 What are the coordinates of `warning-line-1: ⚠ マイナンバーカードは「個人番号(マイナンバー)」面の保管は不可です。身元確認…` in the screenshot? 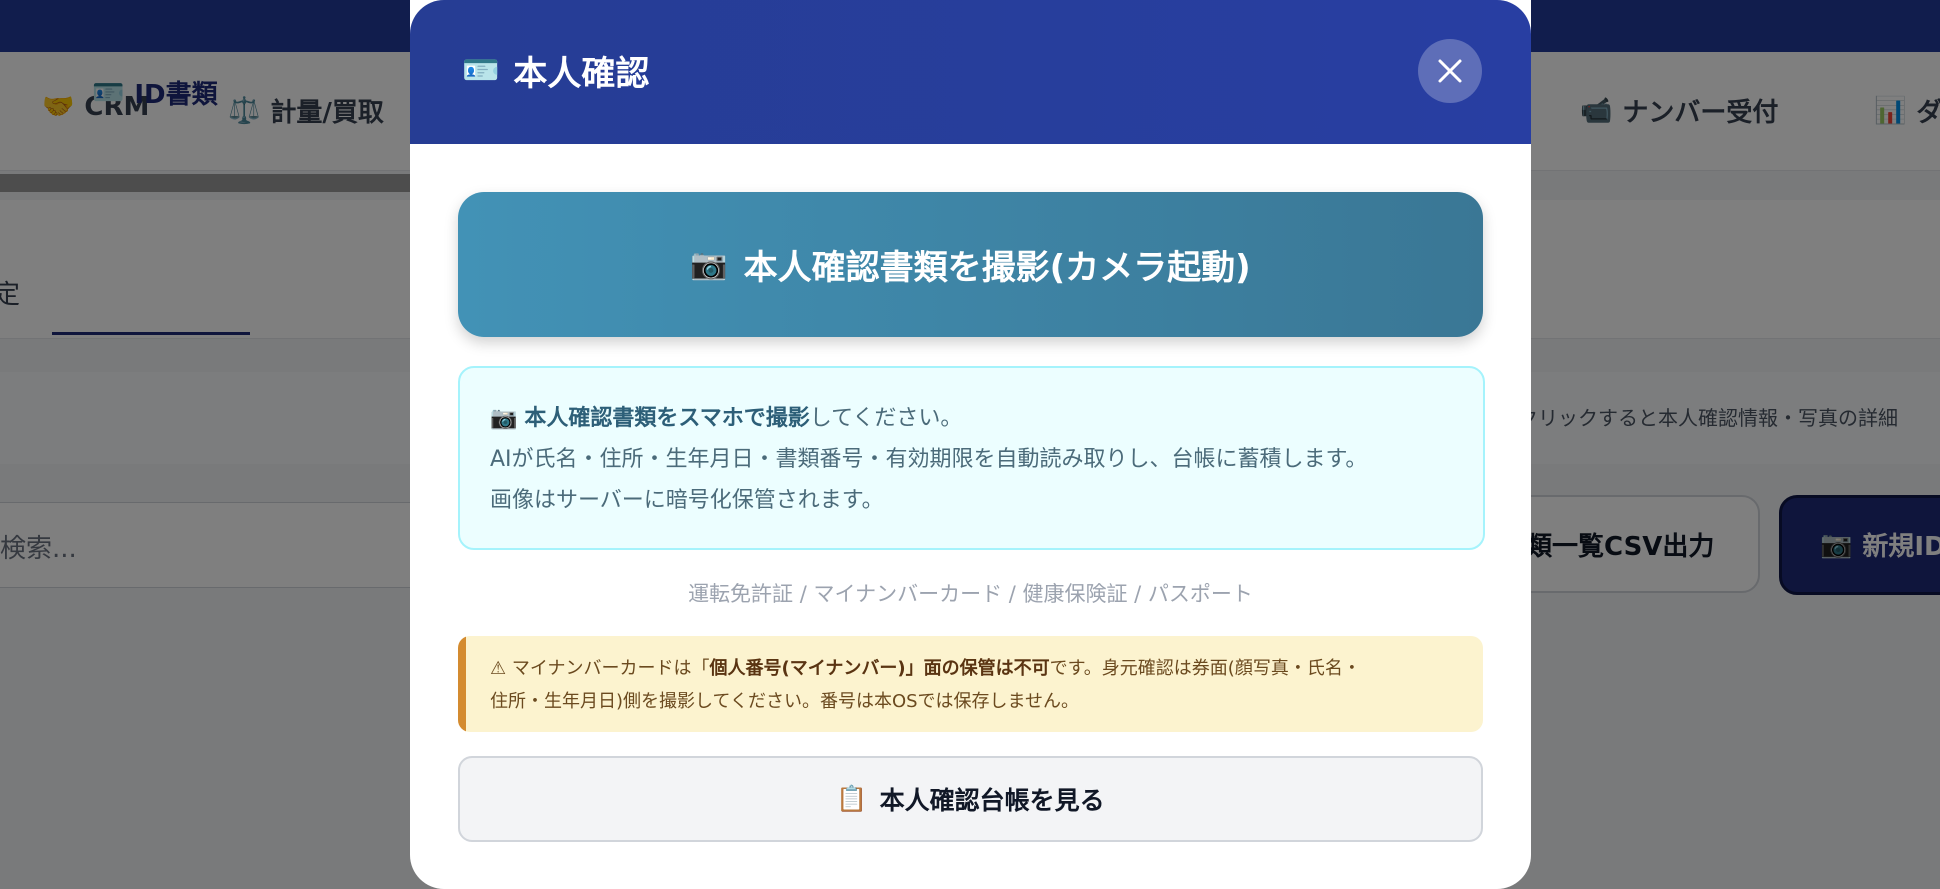 It's located at (925, 667).